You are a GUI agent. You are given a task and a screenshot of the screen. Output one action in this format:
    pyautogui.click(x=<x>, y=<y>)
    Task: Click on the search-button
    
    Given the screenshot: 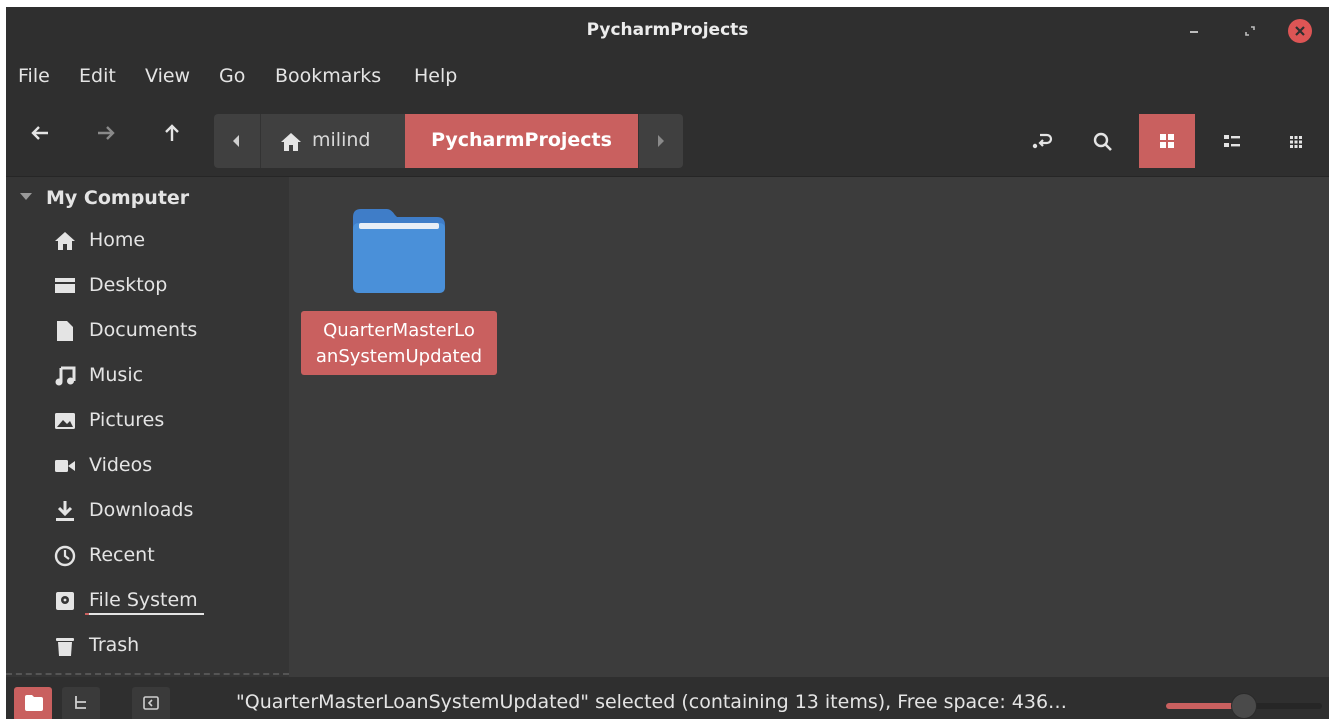 What is the action you would take?
    pyautogui.click(x=1102, y=141)
    